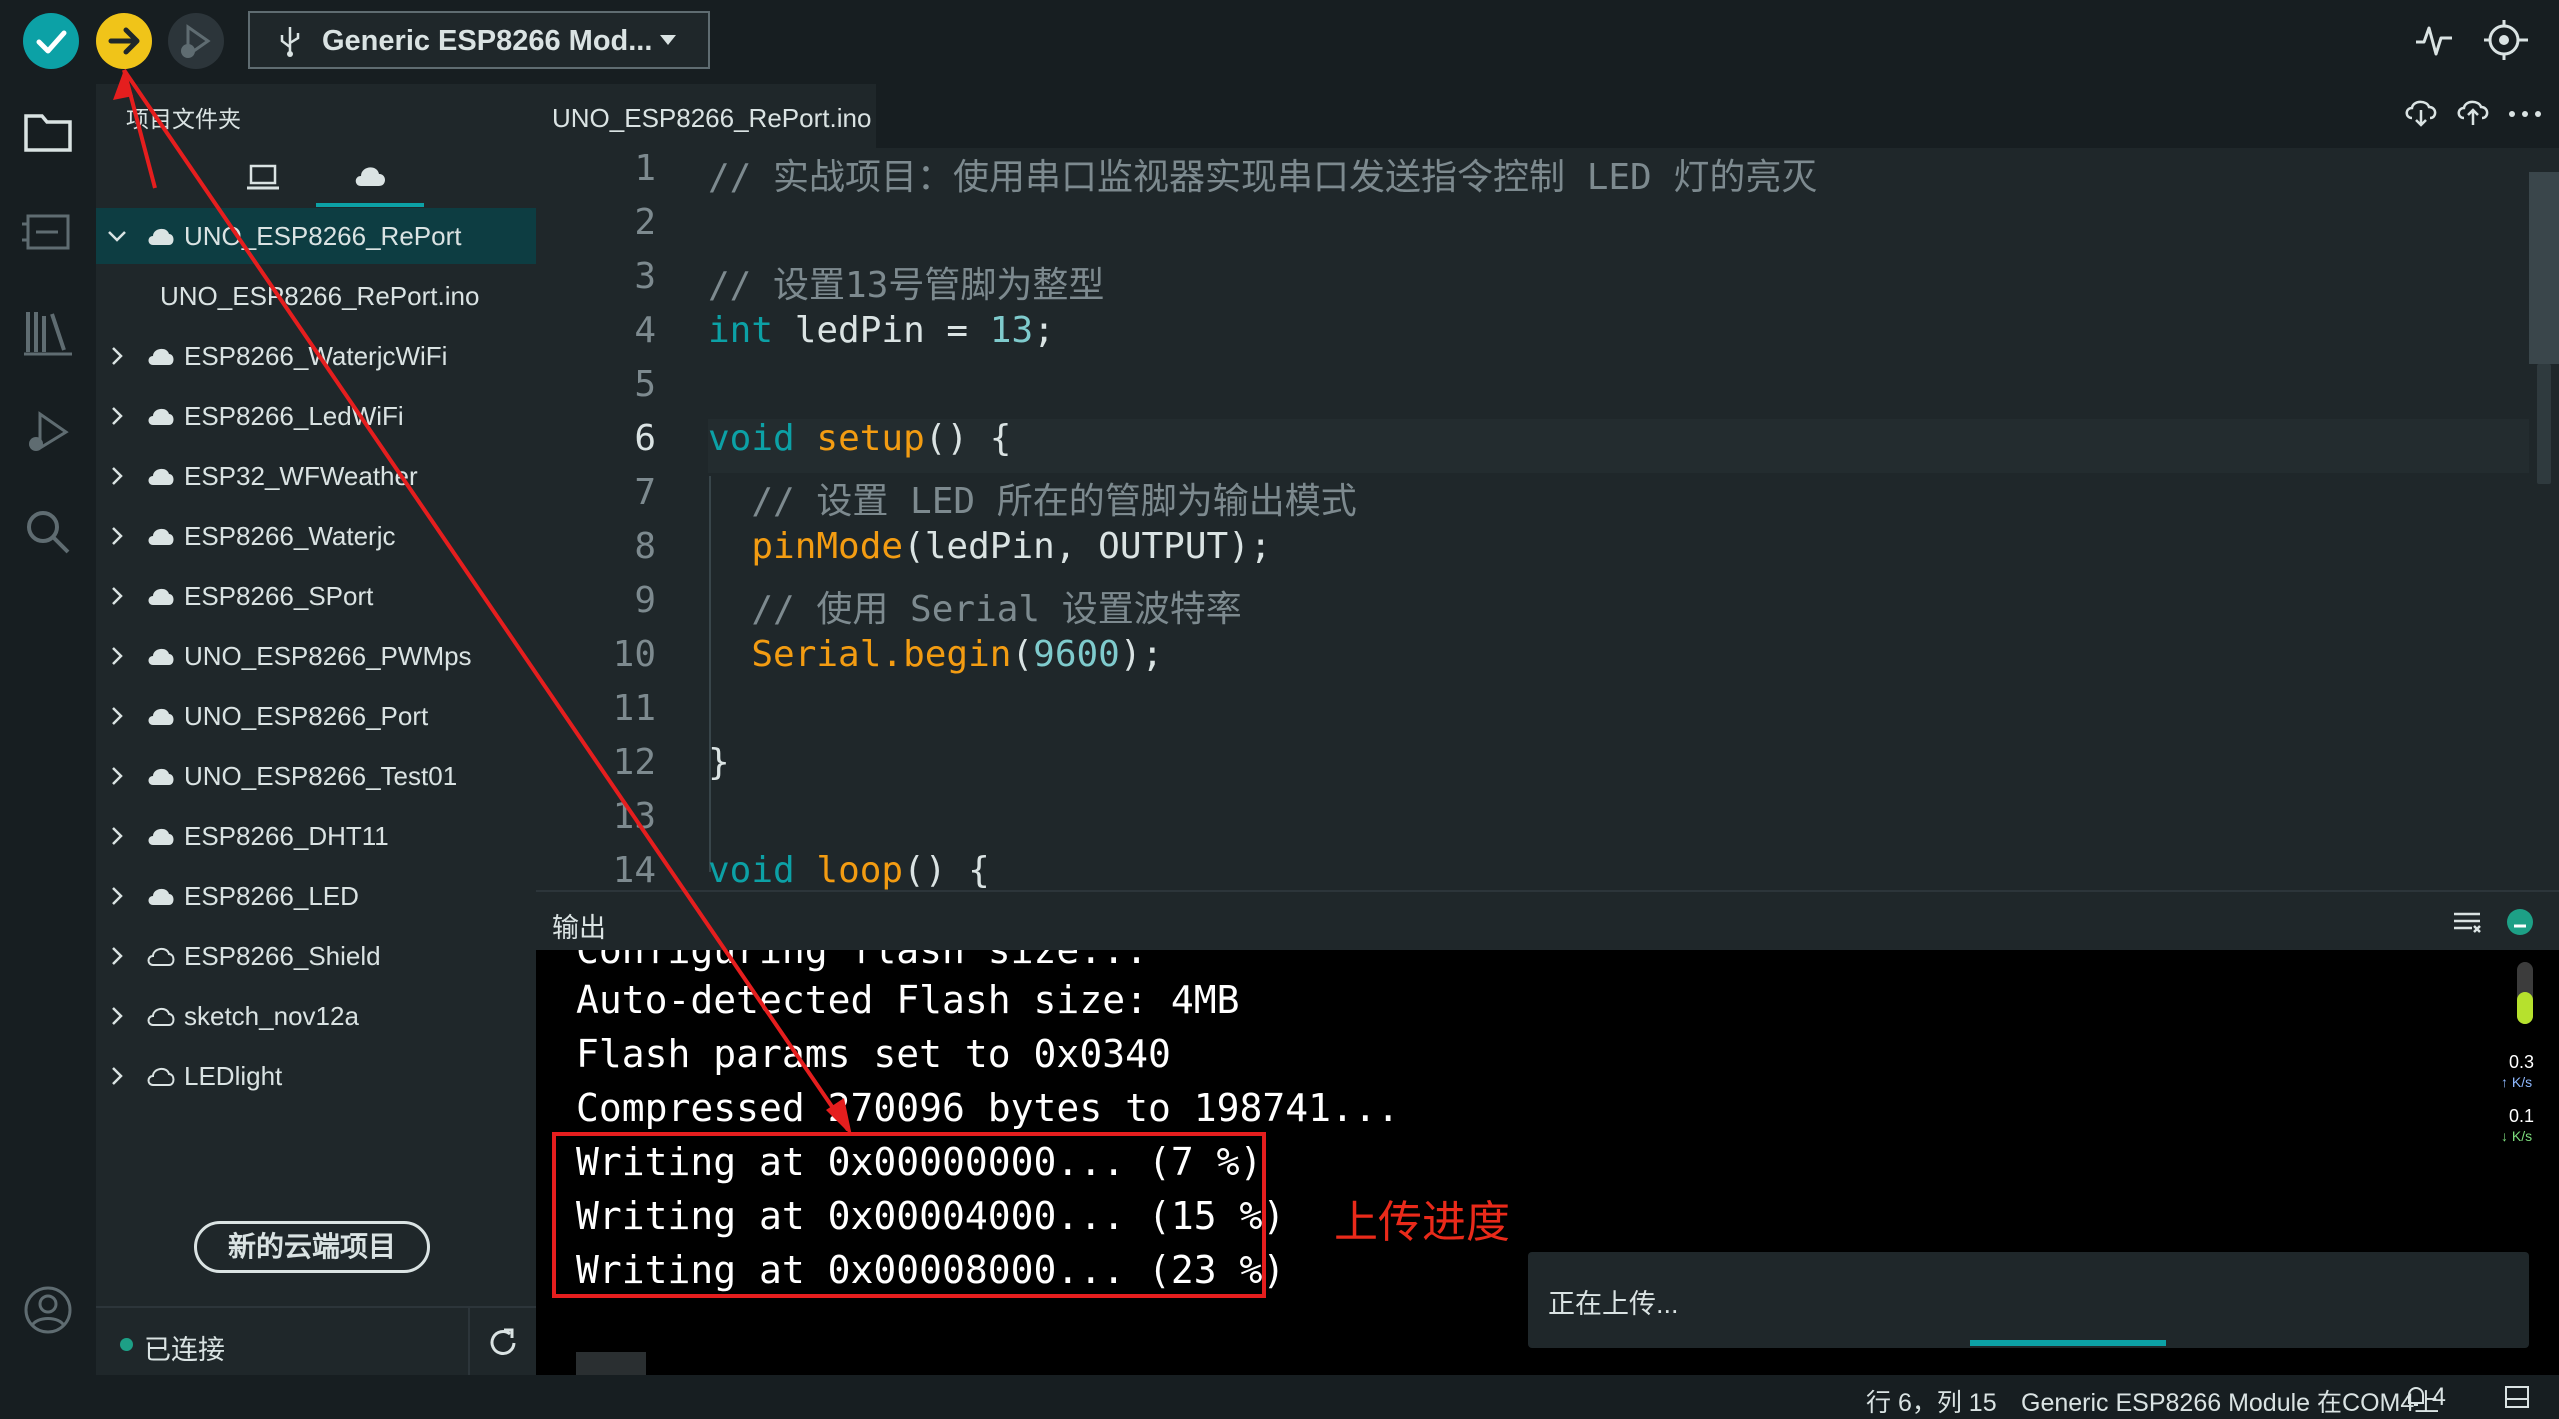  I want to click on connection-status-dot, so click(126, 1344).